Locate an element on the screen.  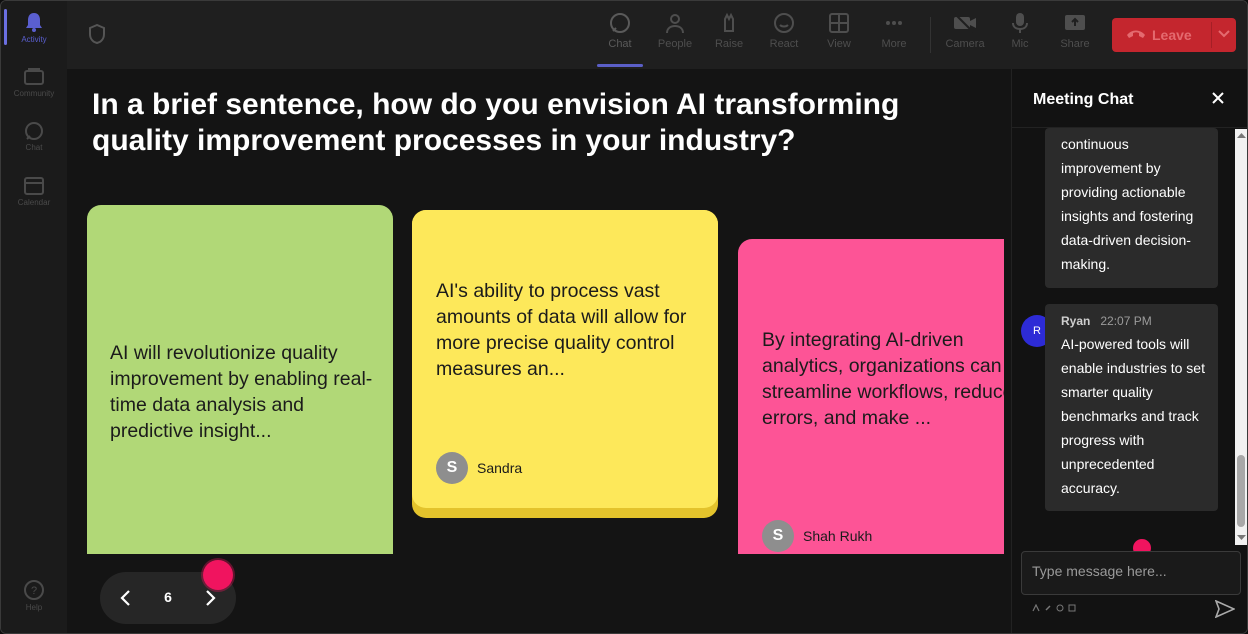
shield-icon is located at coordinates (97, 34).